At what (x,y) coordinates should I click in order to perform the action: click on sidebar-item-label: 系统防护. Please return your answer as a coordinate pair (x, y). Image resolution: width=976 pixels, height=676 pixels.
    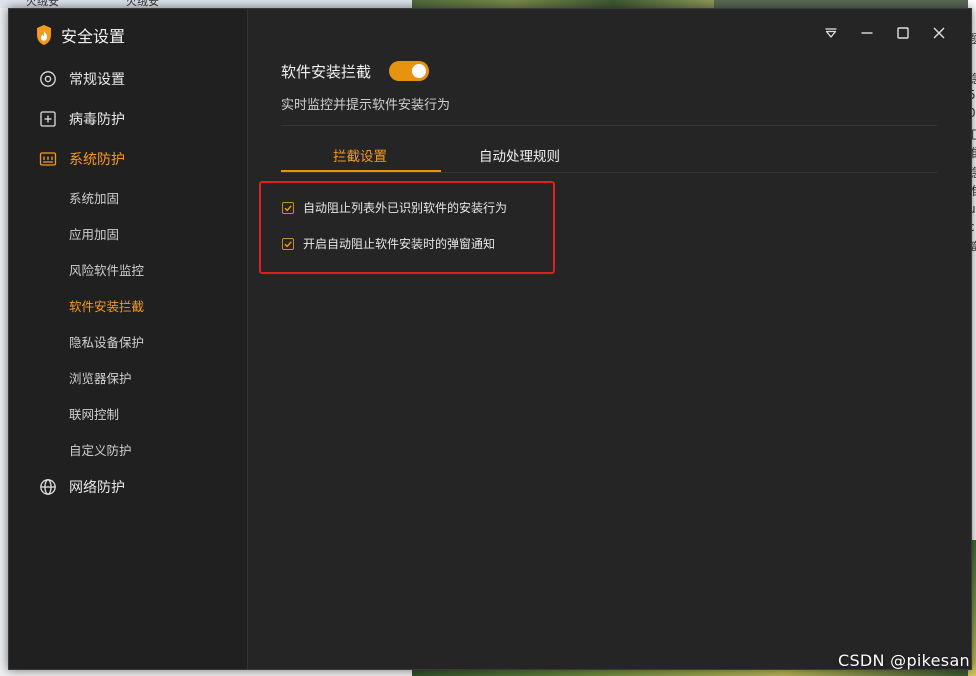
    Looking at the image, I should click on (97, 160).